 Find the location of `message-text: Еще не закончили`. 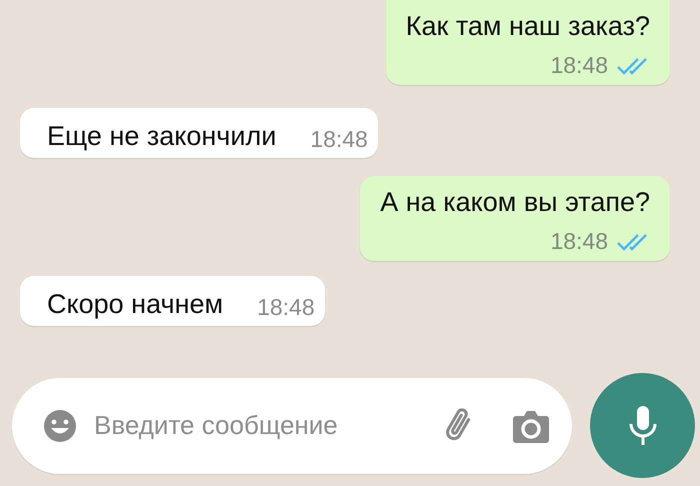

message-text: Еще не закончили is located at coordinates (161, 136).